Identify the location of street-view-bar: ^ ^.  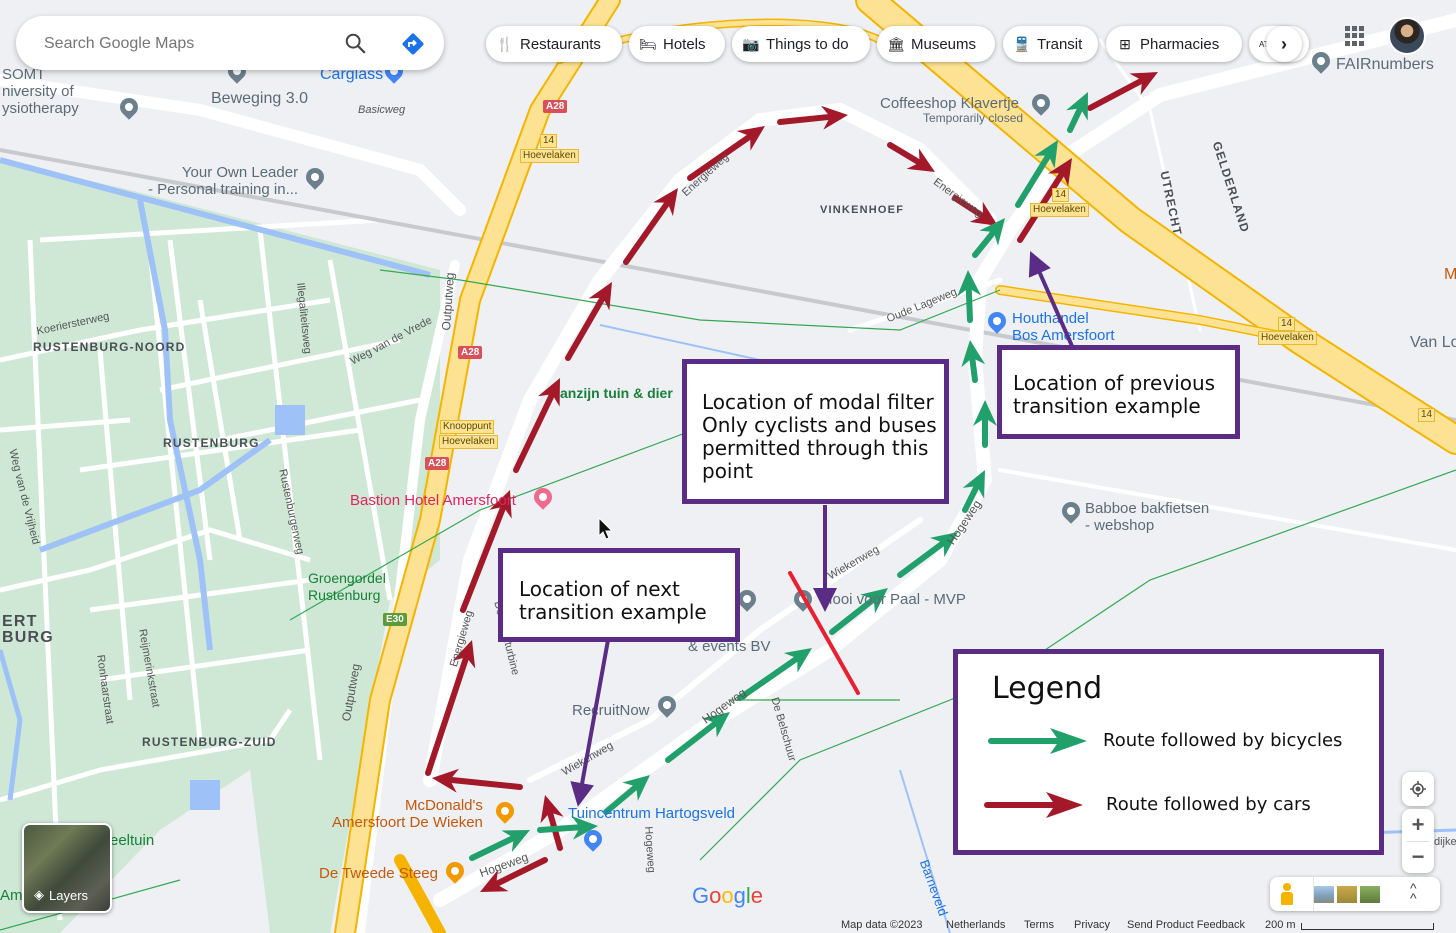
(1355, 894).